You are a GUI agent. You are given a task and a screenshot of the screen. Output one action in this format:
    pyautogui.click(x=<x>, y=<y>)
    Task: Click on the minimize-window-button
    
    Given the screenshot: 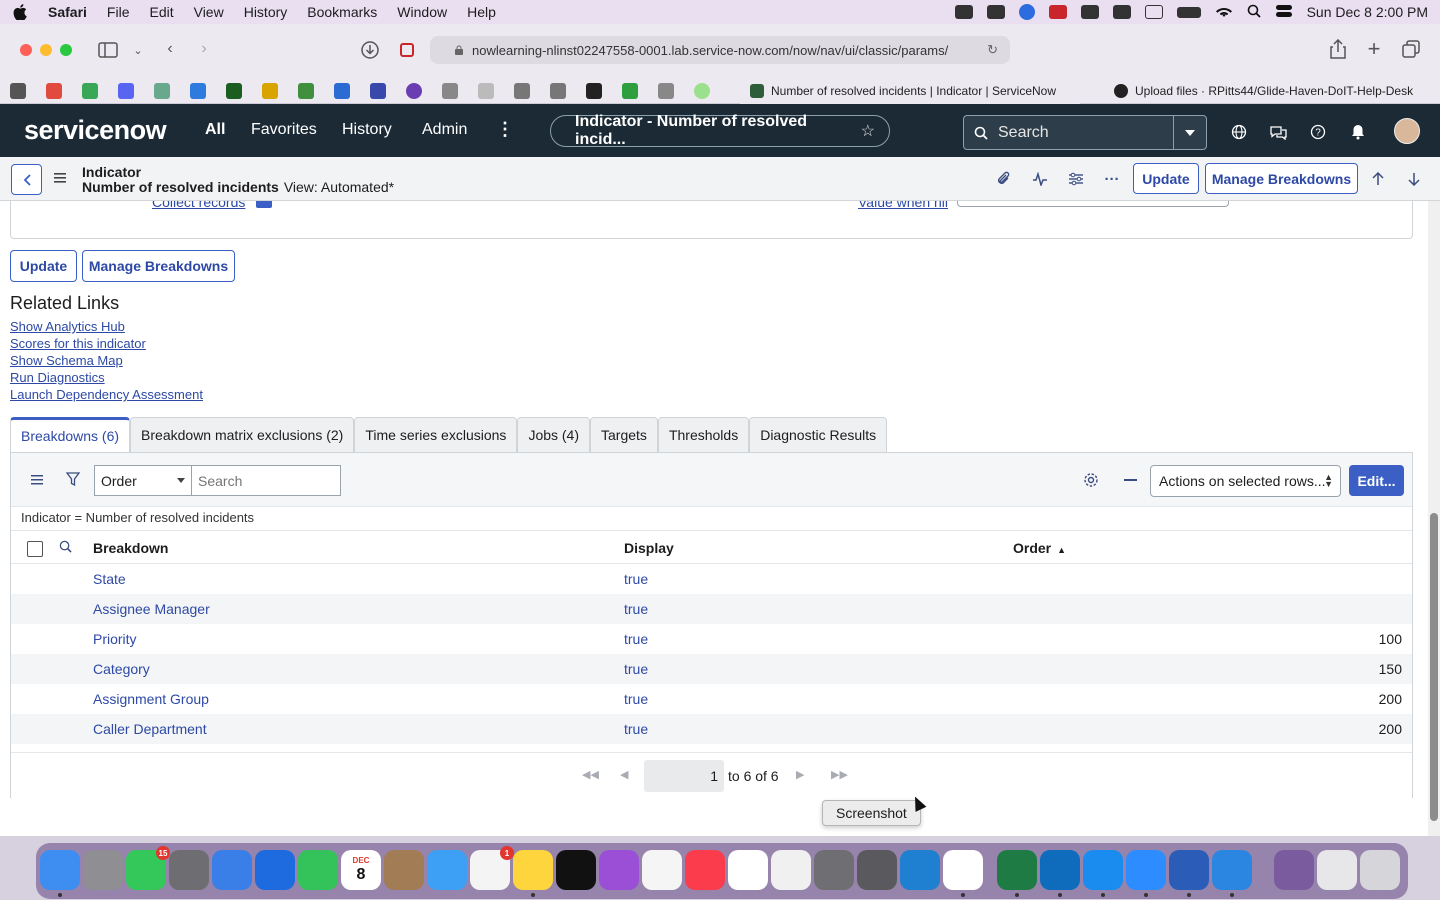 What is the action you would take?
    pyautogui.click(x=46, y=50)
    